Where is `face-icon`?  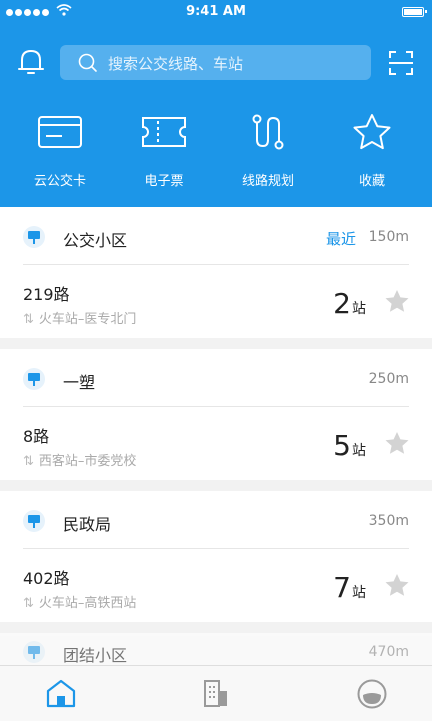 face-icon is located at coordinates (372, 694).